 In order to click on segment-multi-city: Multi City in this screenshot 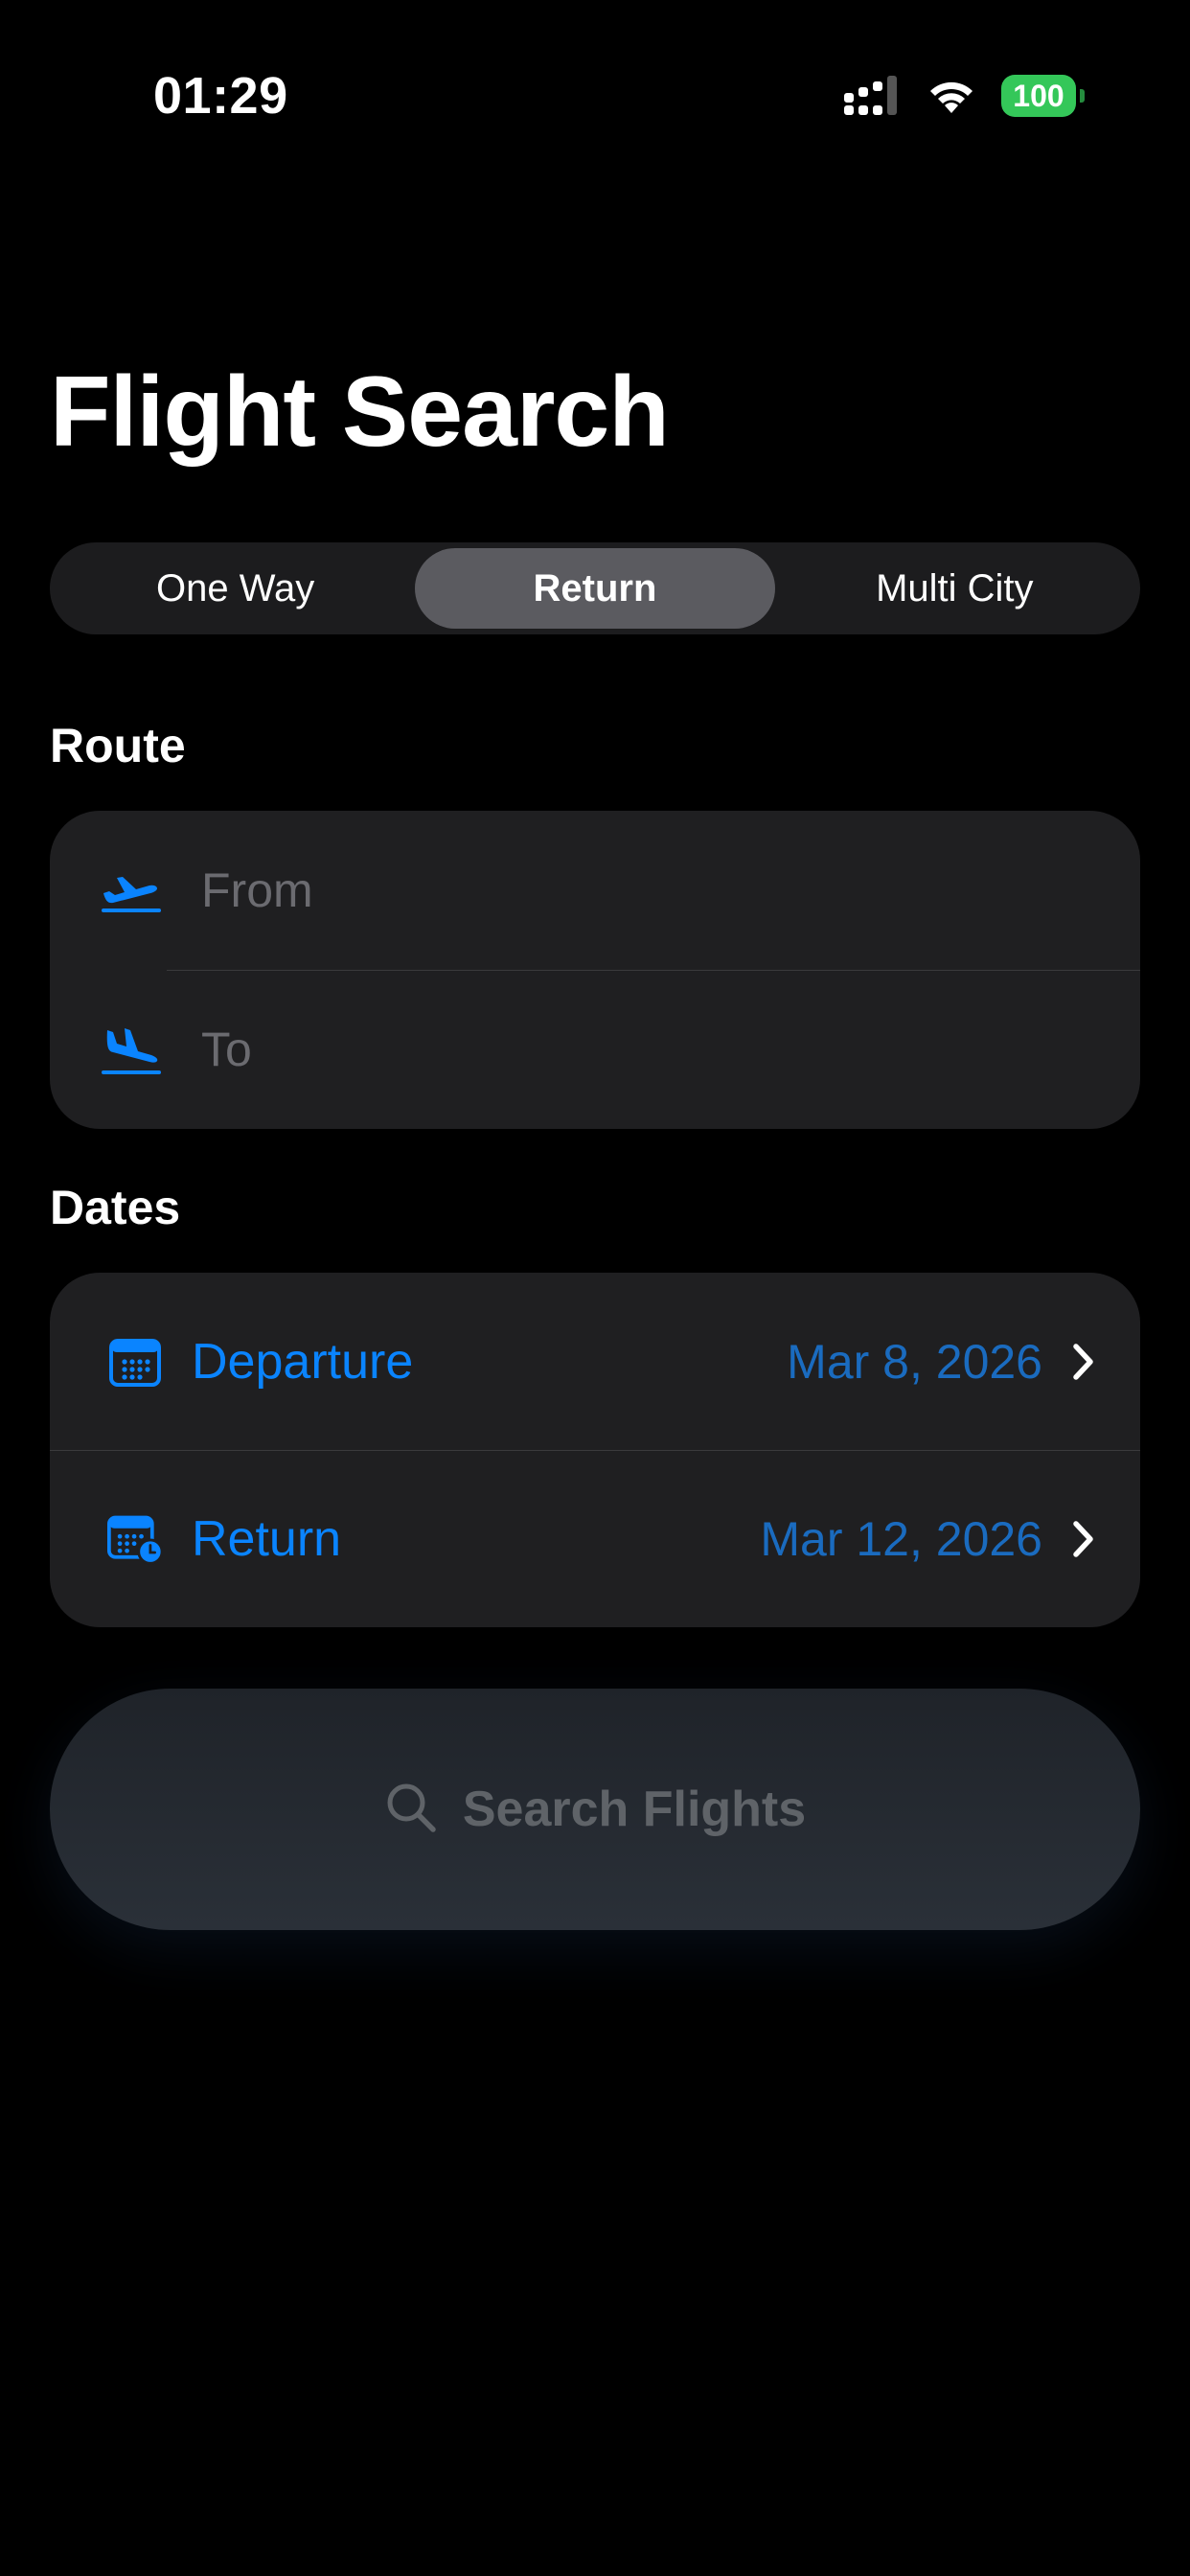, I will do `click(955, 588)`.